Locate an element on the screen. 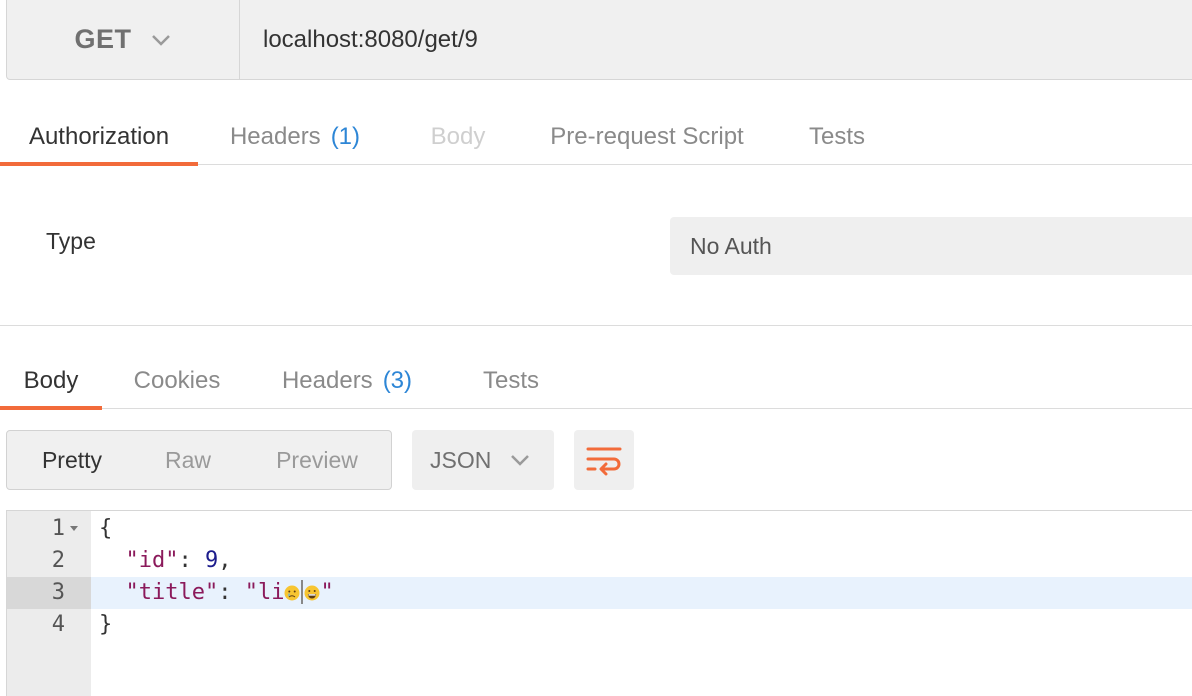 The width and height of the screenshot is (1192, 696). view-mode-group: Pretty Raw Preview is located at coordinates (199, 460).